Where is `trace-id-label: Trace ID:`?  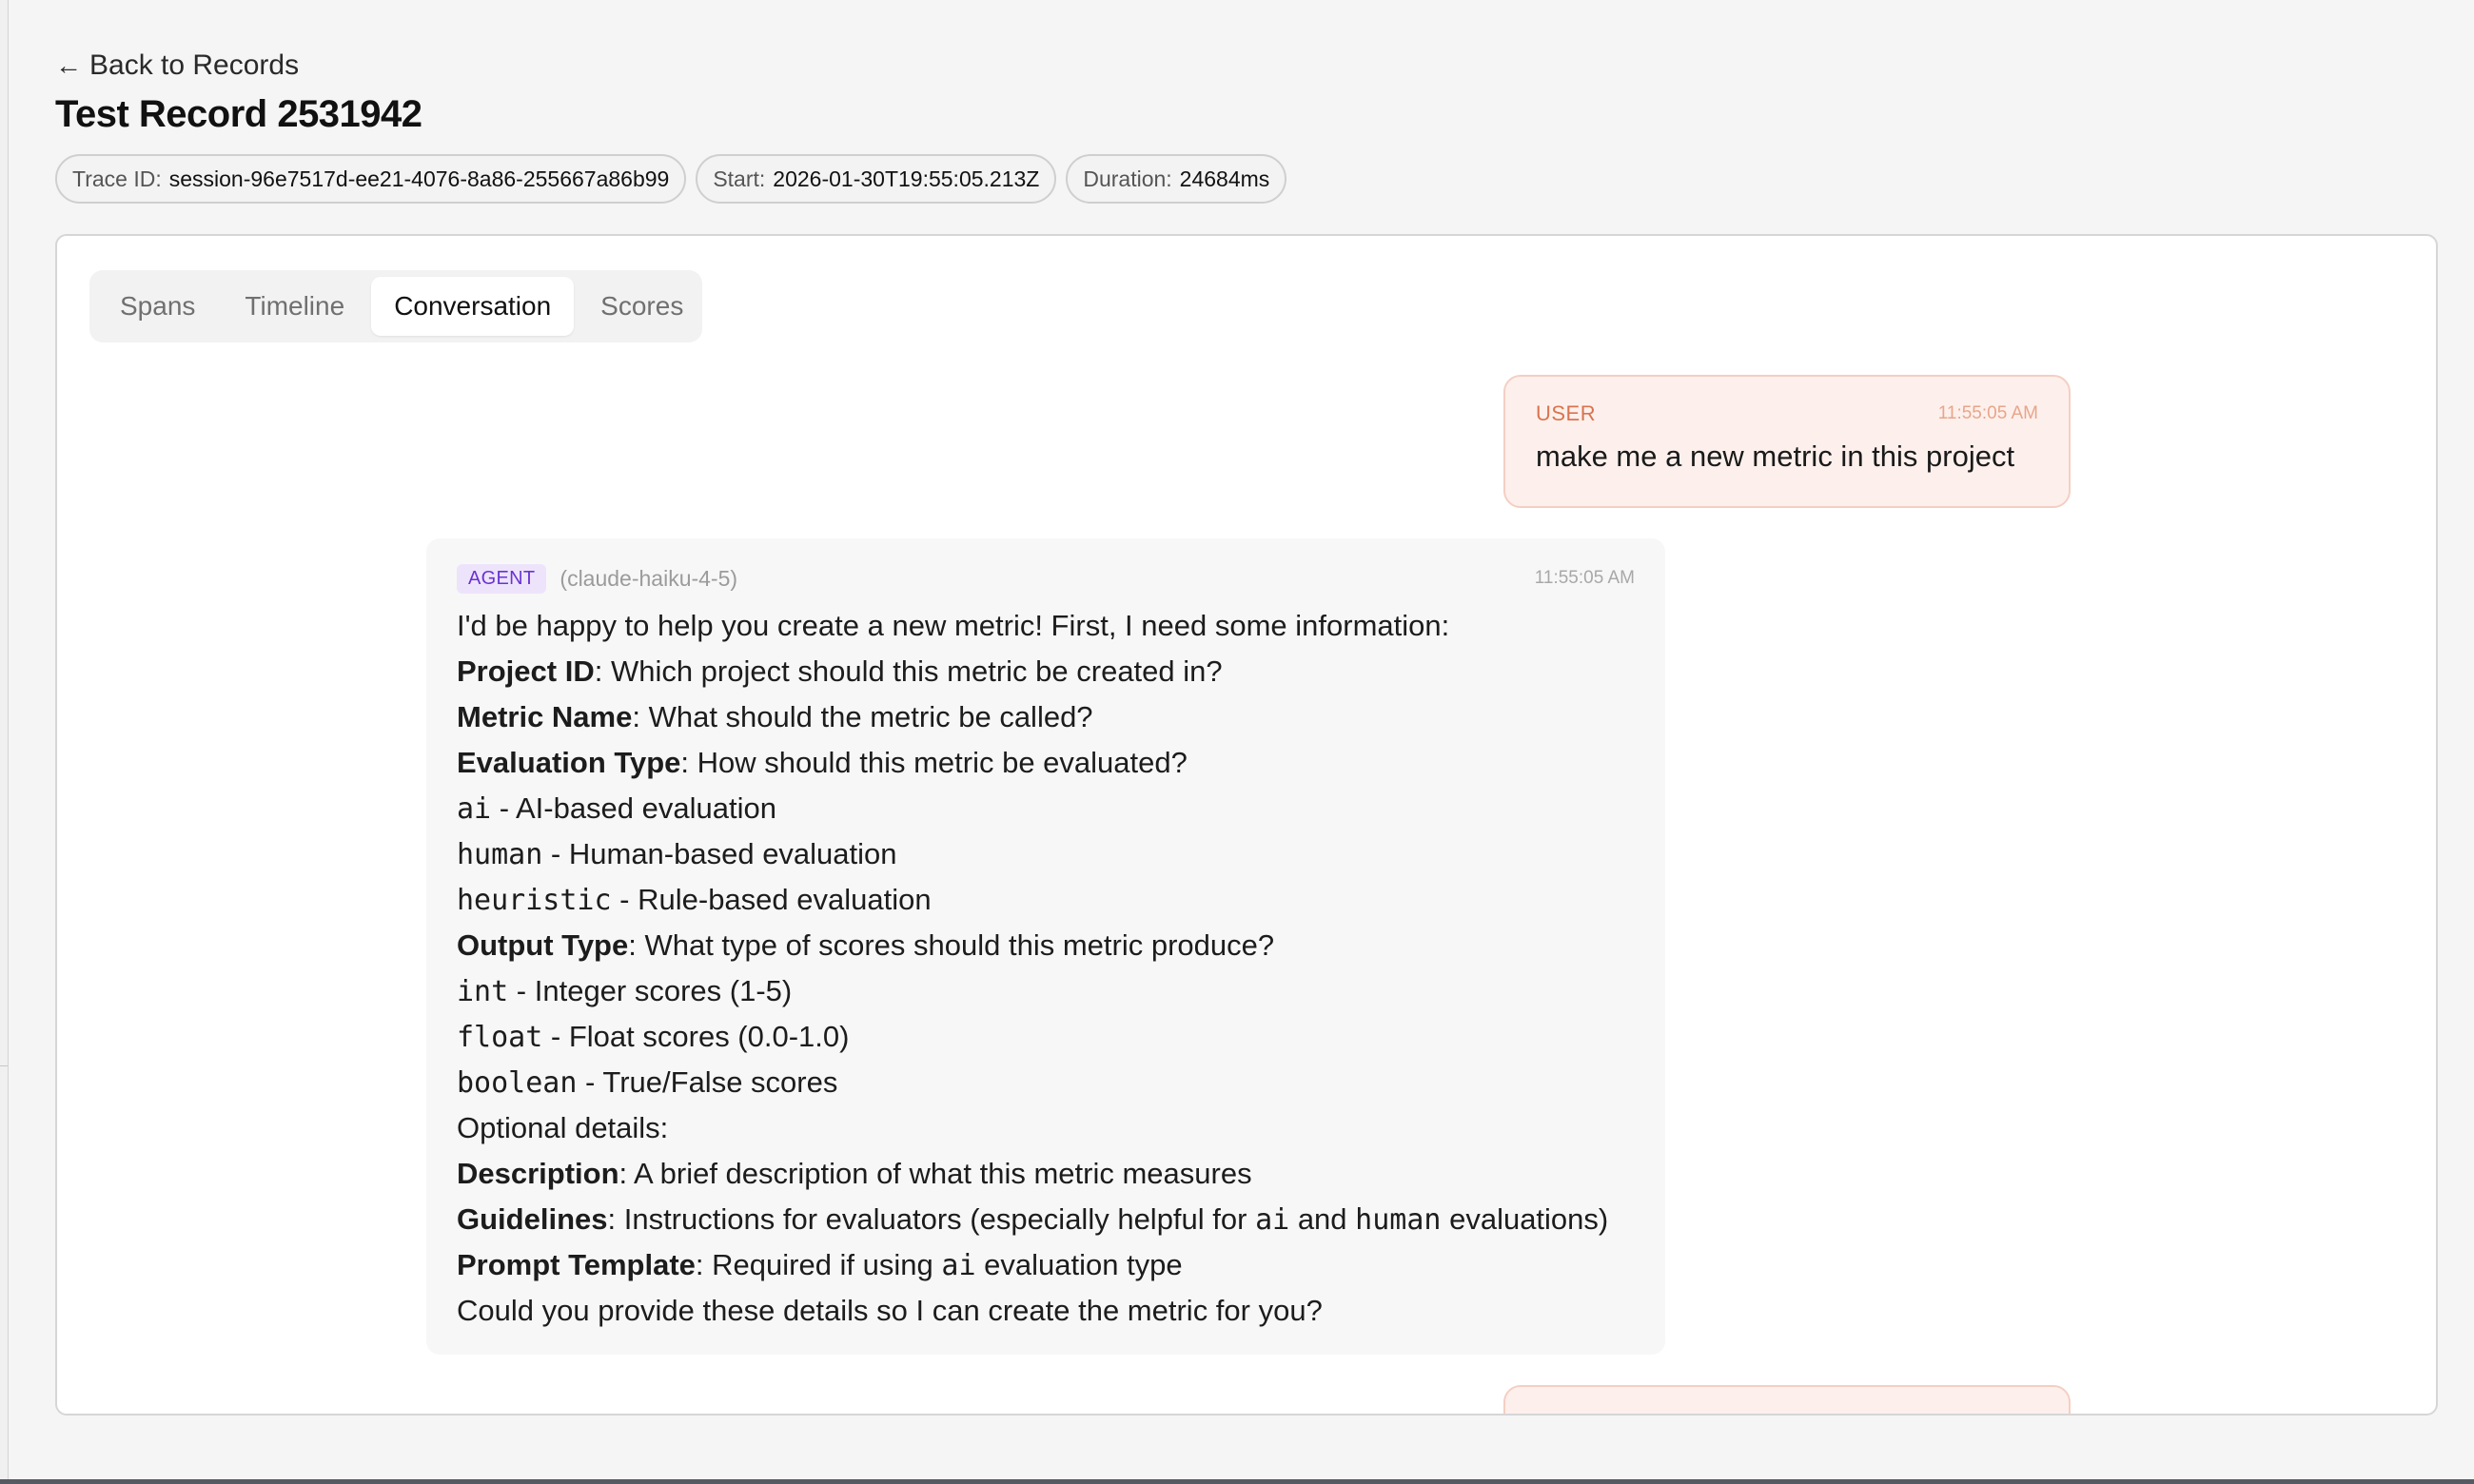
trace-id-label: Trace ID: is located at coordinates (117, 178).